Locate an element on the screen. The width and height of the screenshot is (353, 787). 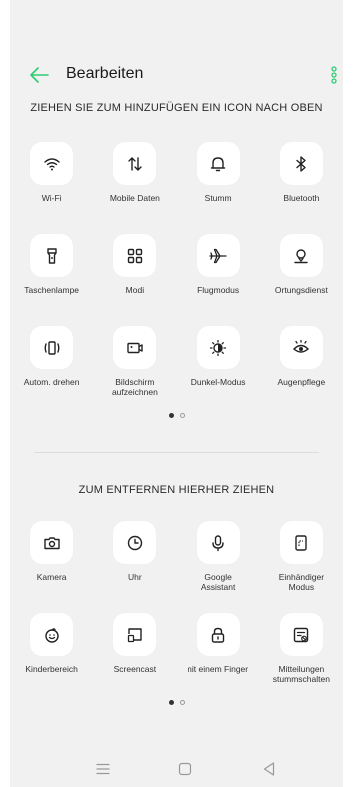
wifi-icon is located at coordinates (51, 163).